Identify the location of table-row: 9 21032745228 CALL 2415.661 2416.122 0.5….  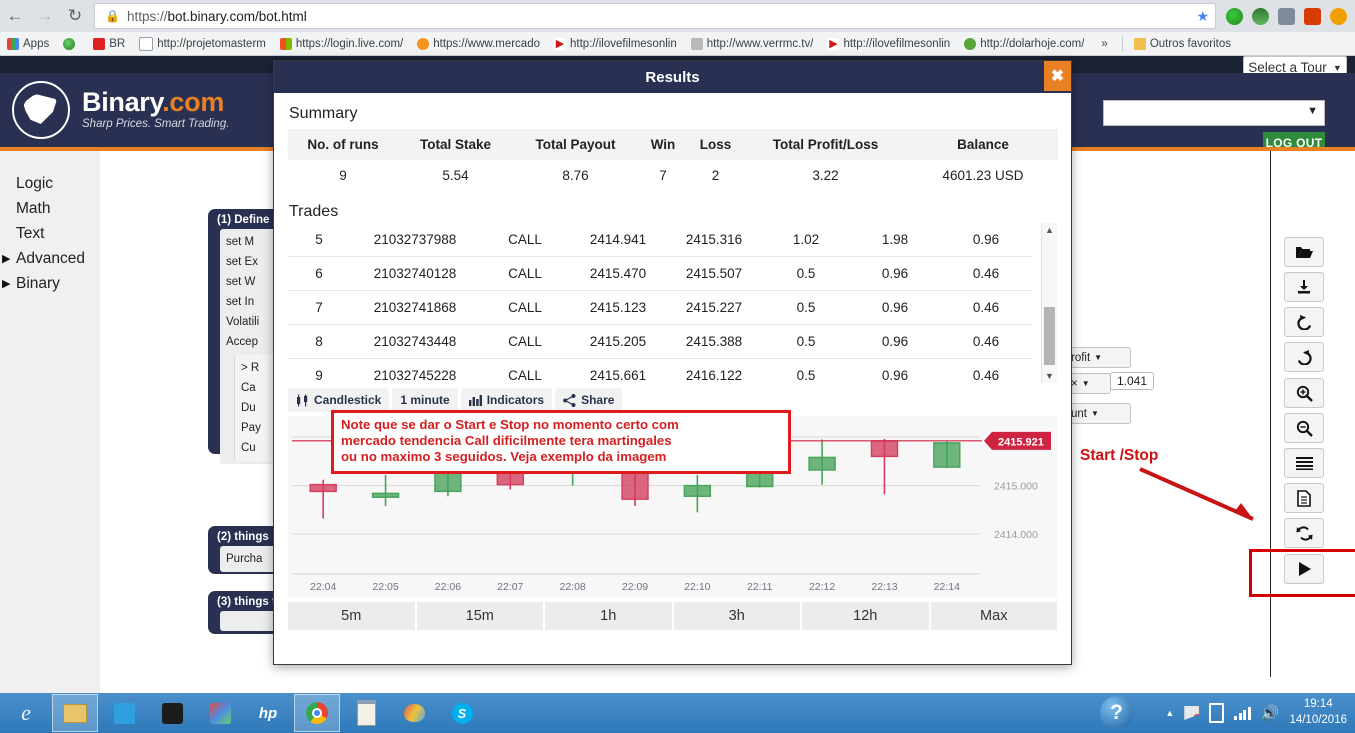
(660, 375).